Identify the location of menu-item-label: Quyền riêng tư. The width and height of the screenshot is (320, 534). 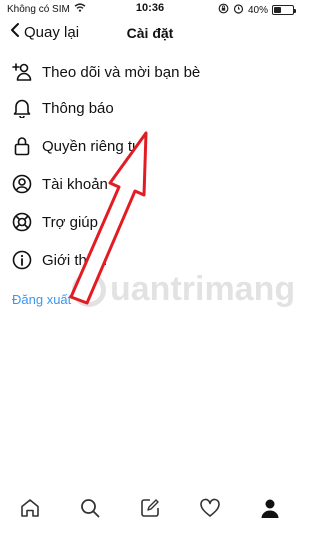
(92, 146).